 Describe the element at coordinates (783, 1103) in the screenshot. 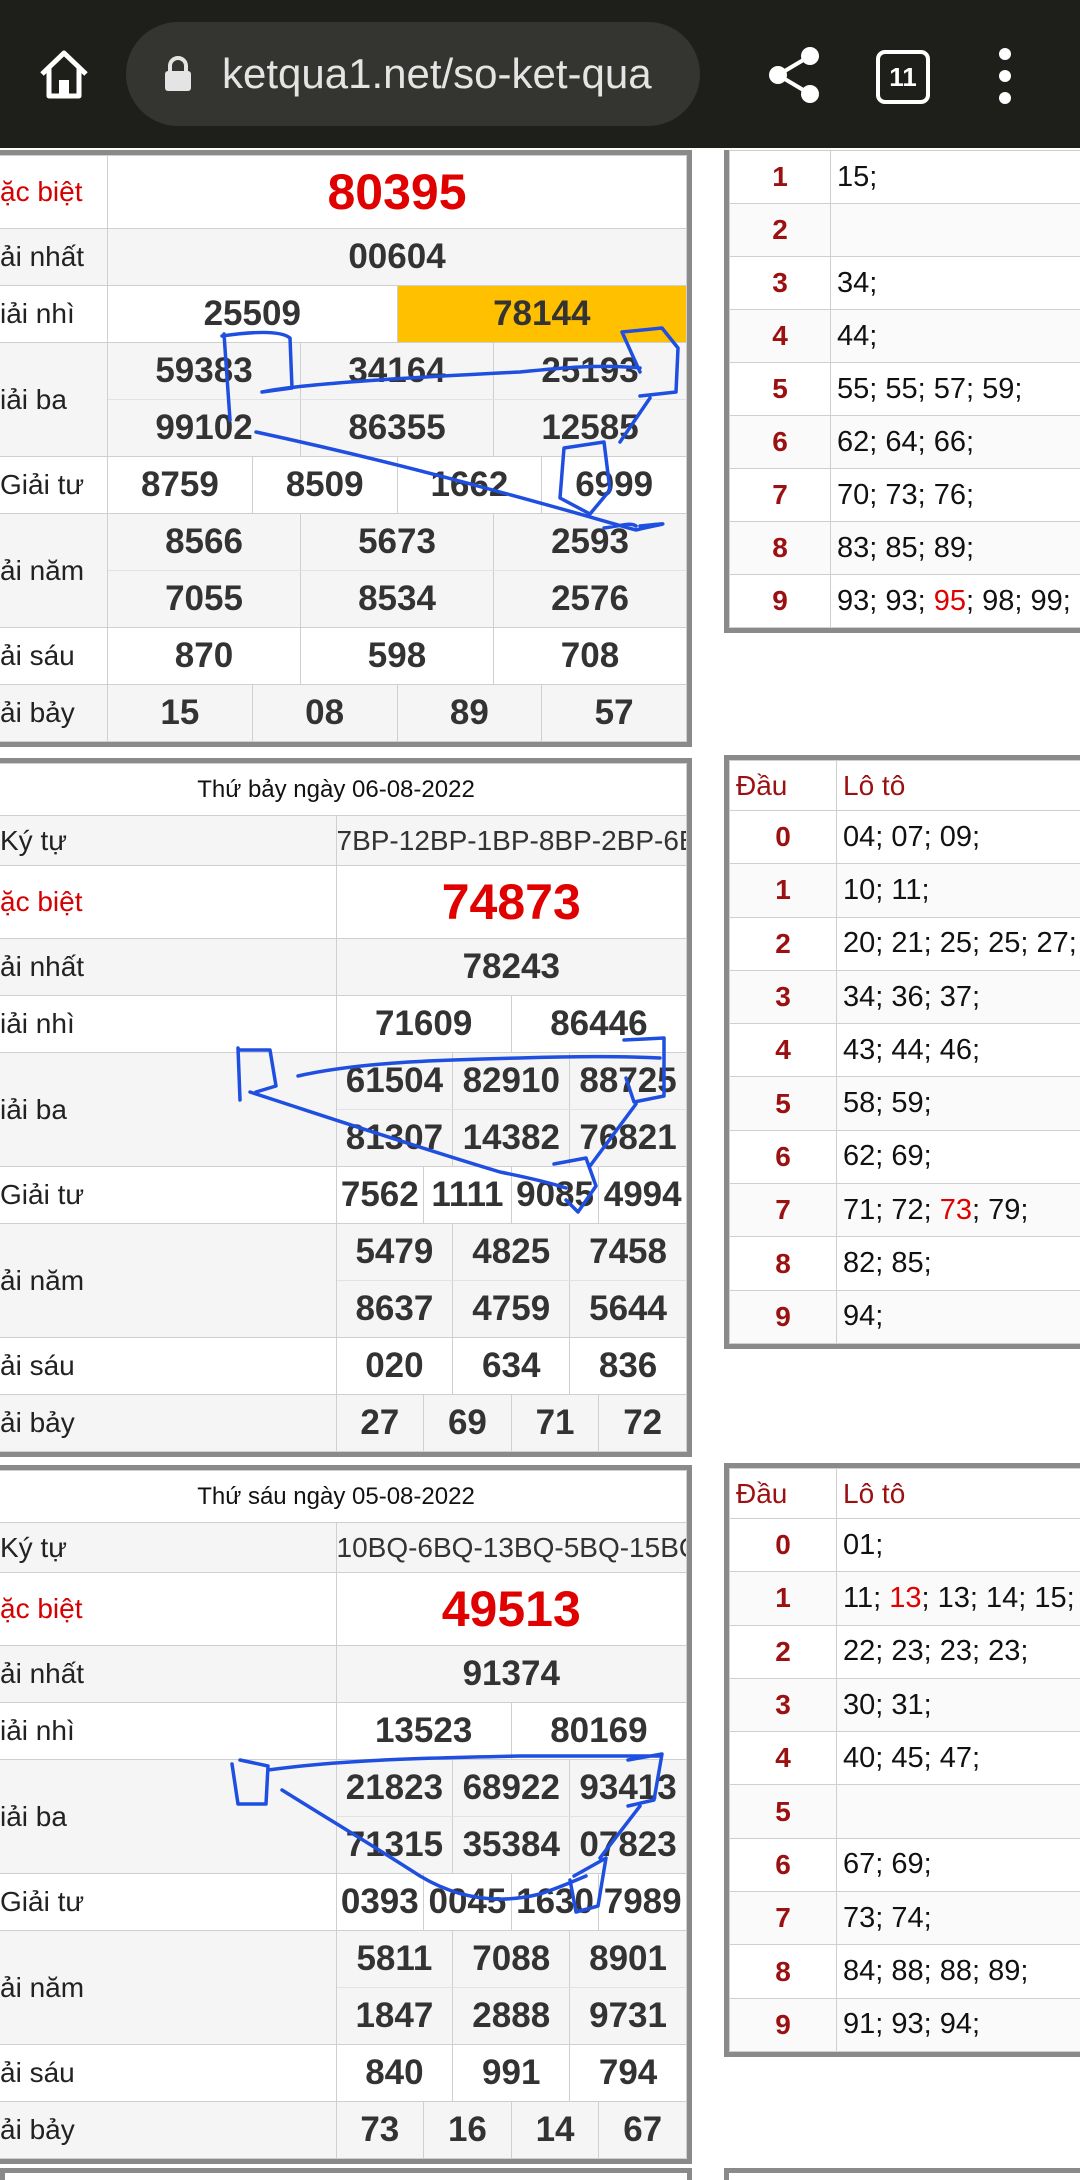

I see `dau-digit: 5` at that location.